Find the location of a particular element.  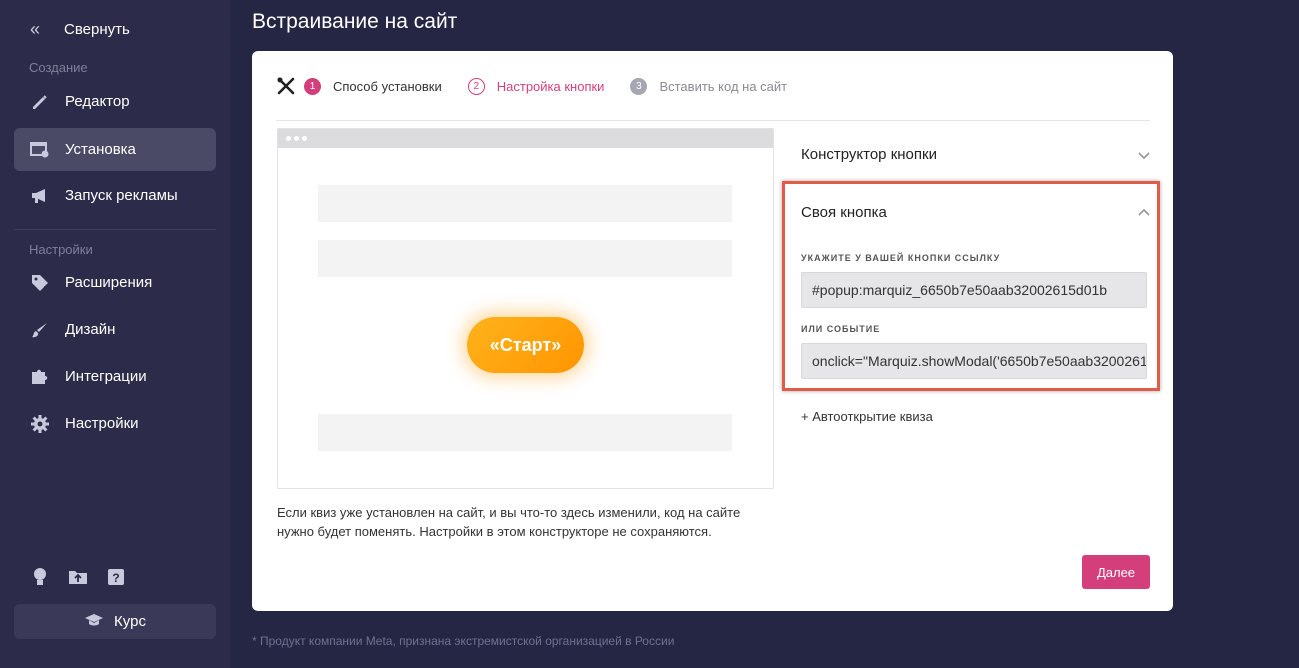

sidebar-item-integrations: Интеграции is located at coordinates (115, 376).